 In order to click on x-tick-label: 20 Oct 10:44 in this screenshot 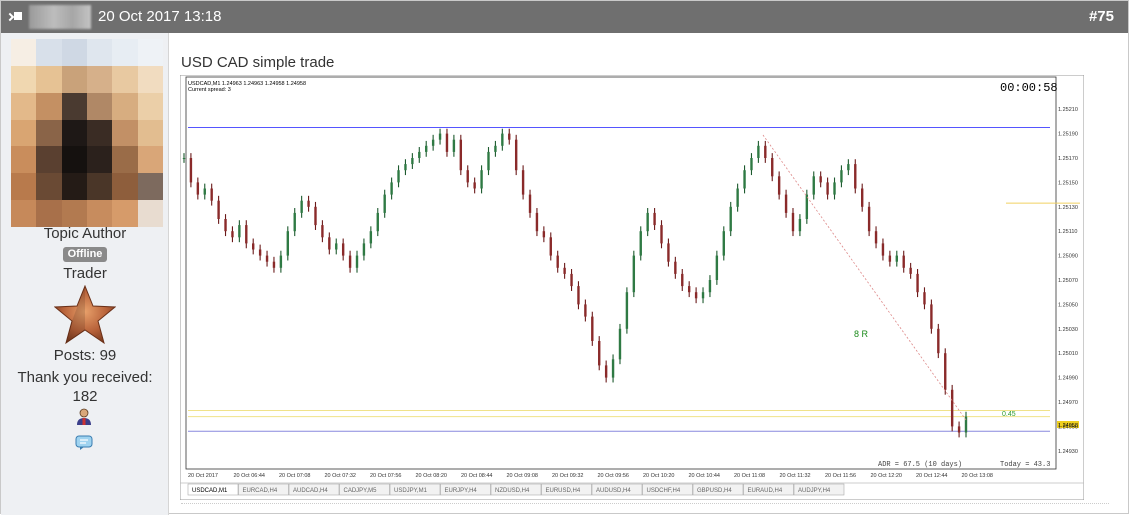, I will do `click(705, 476)`.